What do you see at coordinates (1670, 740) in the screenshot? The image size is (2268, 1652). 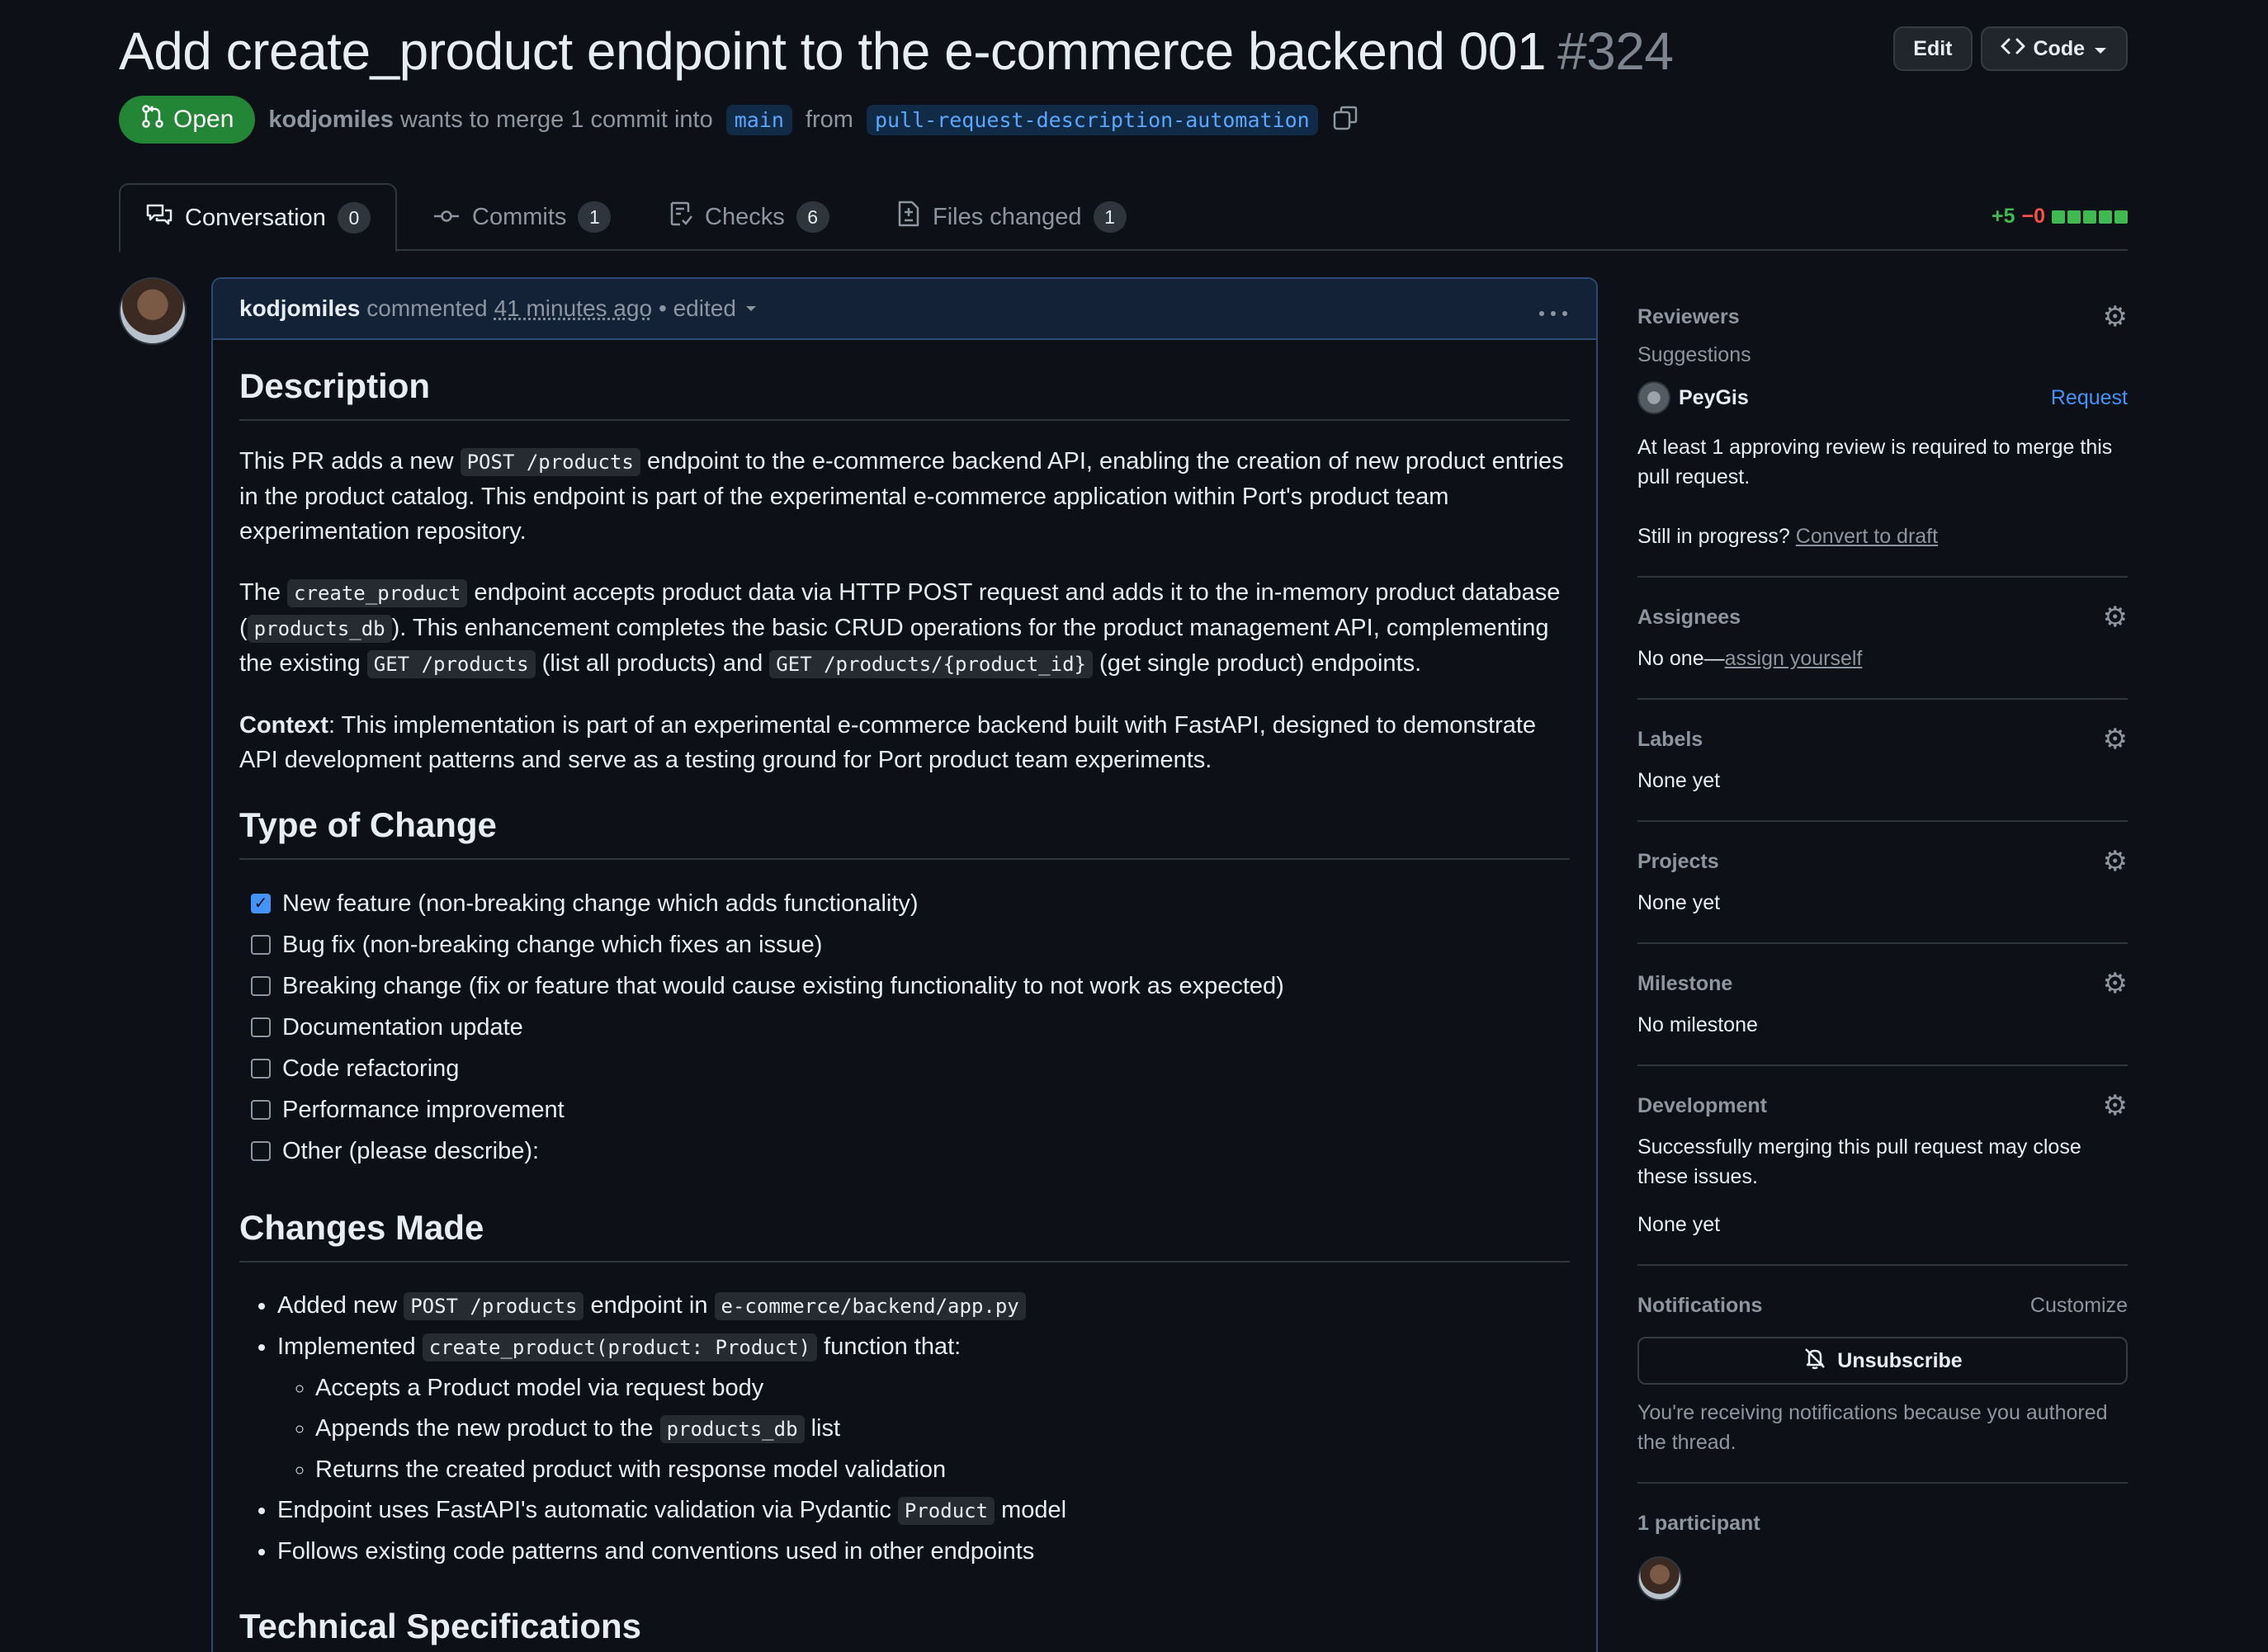 I see `section-title: Labels` at bounding box center [1670, 740].